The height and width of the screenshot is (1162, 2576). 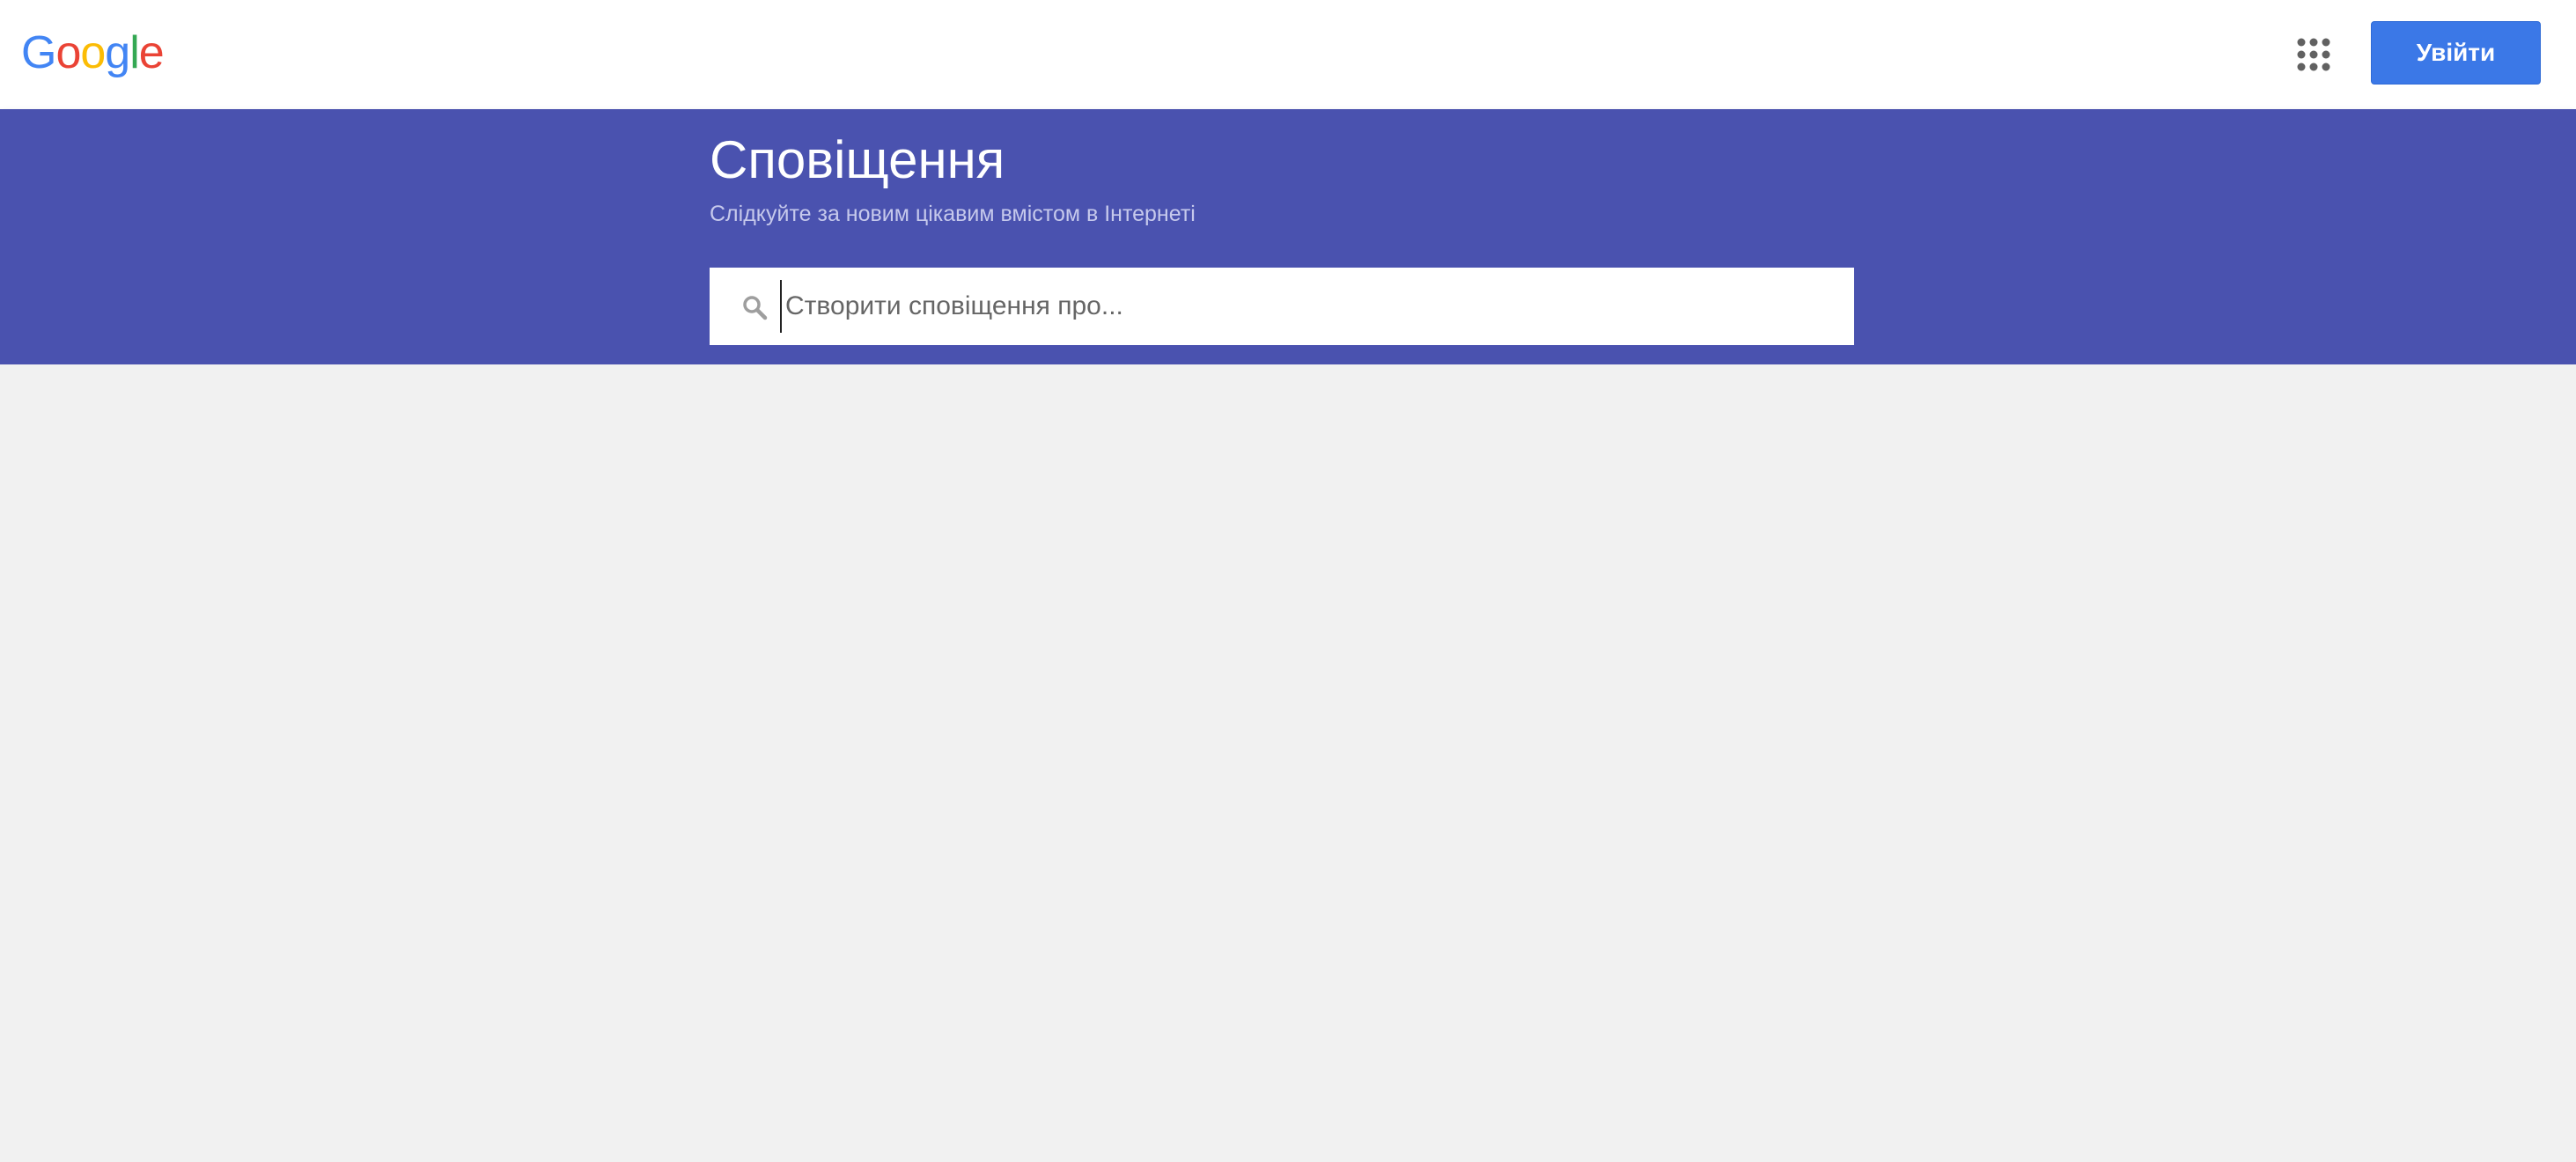 What do you see at coordinates (39, 52) in the screenshot?
I see `logo-letter: G` at bounding box center [39, 52].